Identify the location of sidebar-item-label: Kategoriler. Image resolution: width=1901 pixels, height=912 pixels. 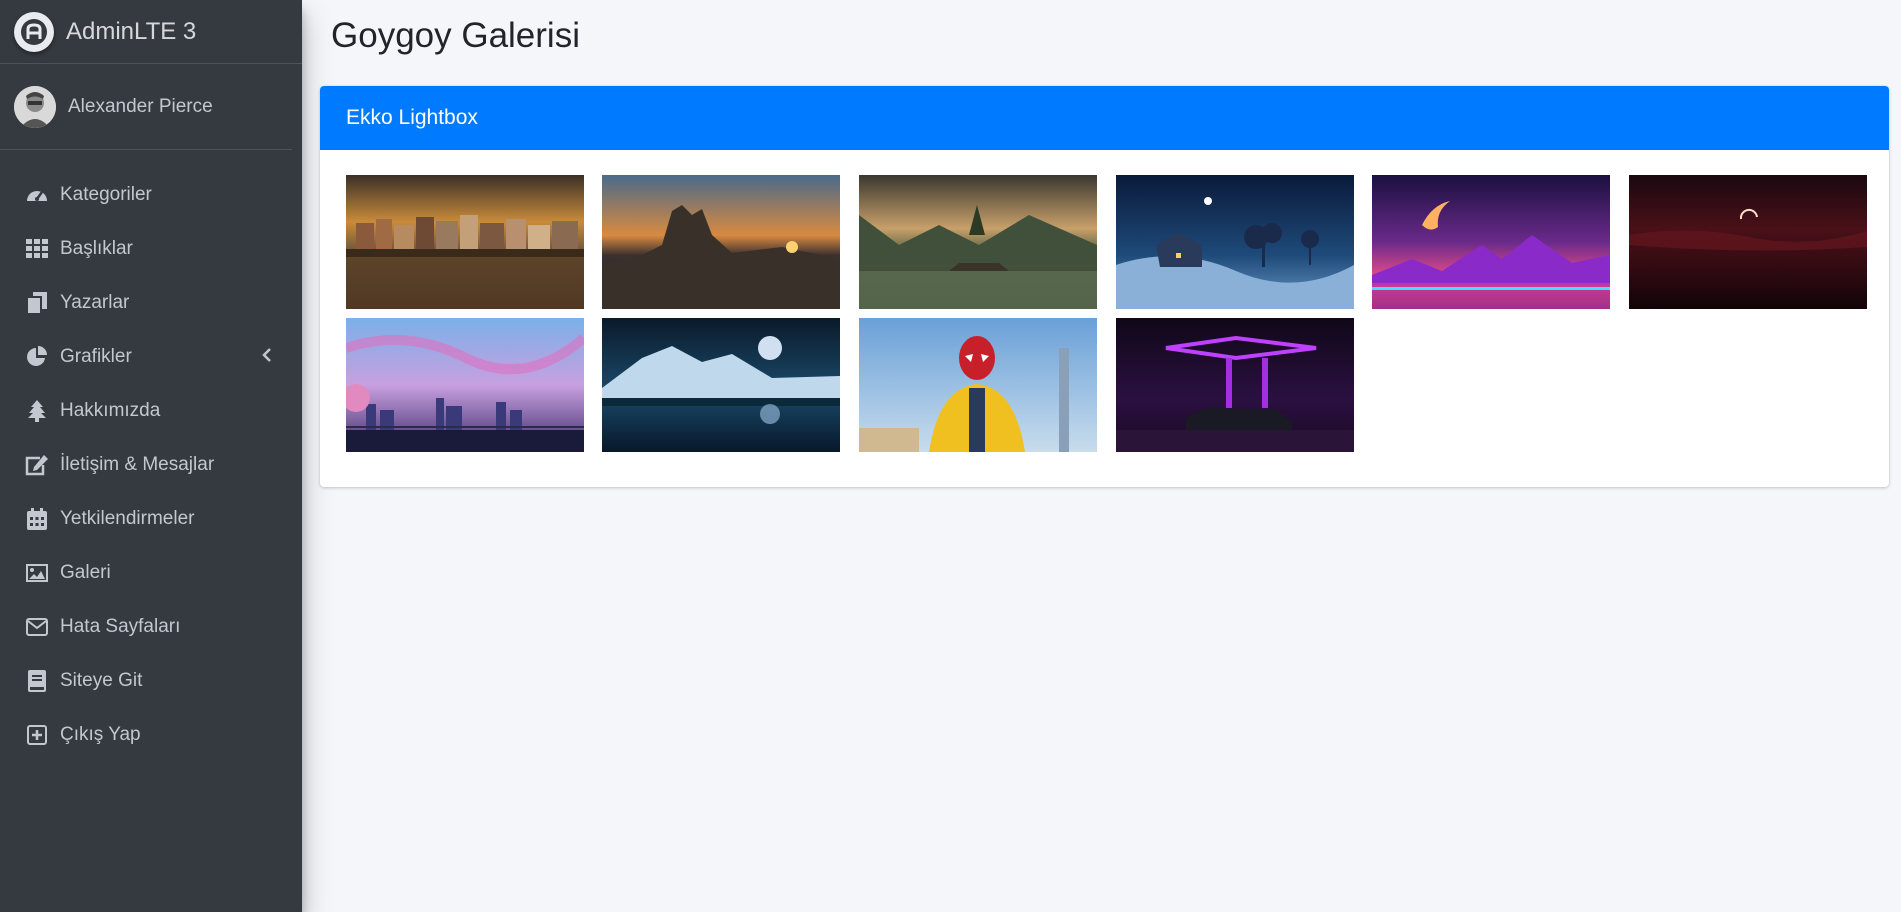
(106, 194).